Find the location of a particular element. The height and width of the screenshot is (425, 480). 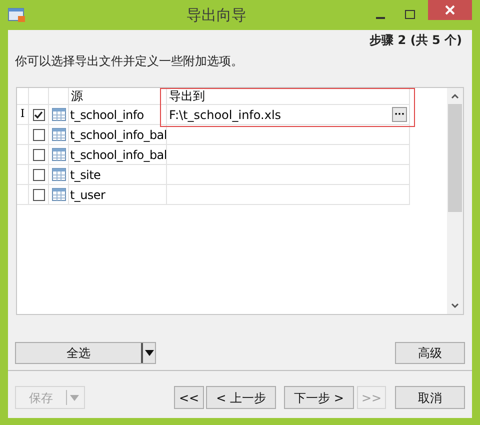

column-header: 源 is located at coordinates (118, 96).